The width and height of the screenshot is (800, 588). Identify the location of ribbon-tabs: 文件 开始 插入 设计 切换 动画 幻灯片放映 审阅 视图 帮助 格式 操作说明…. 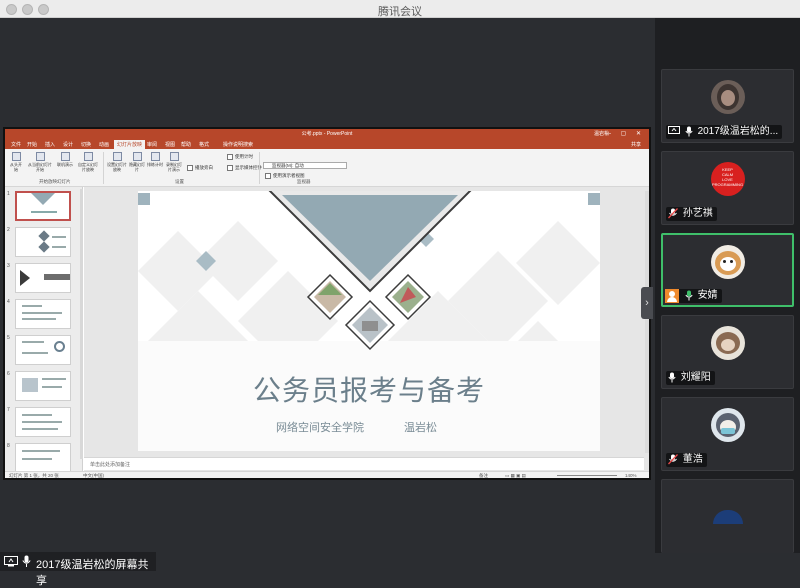
(327, 144).